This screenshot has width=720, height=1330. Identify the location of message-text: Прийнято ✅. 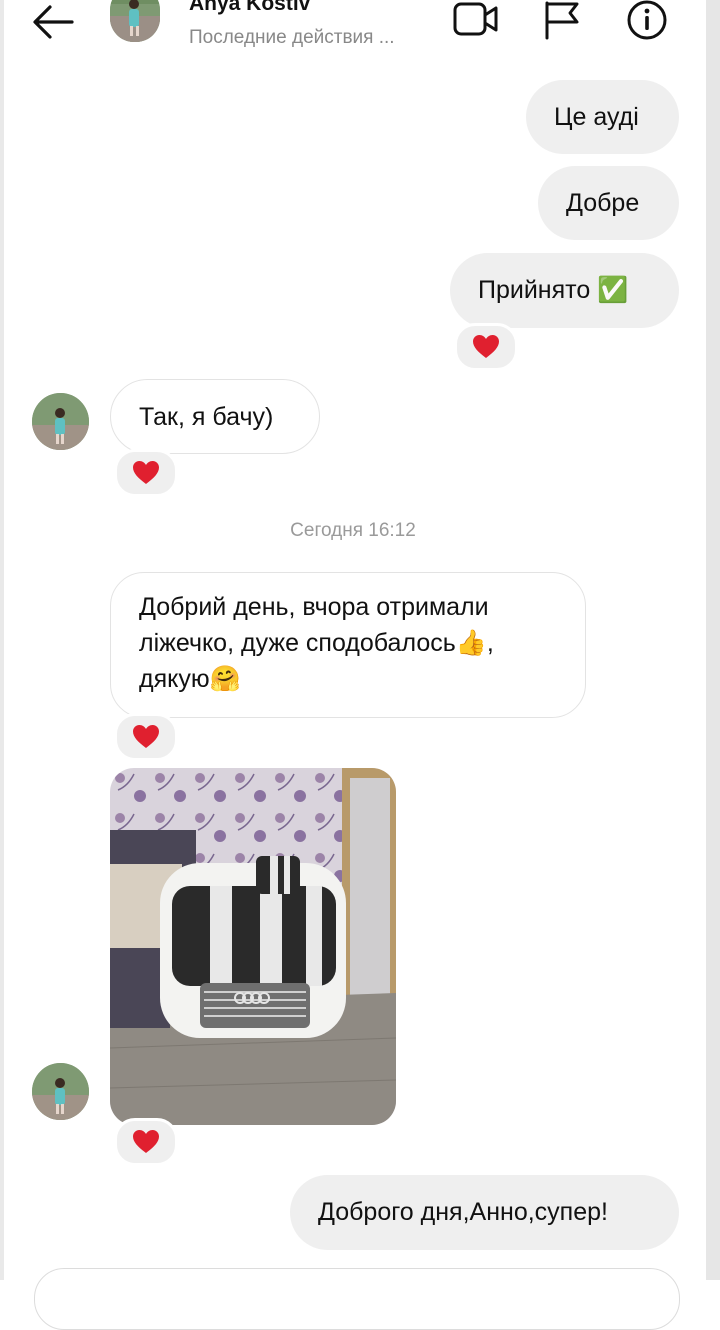
(553, 290).